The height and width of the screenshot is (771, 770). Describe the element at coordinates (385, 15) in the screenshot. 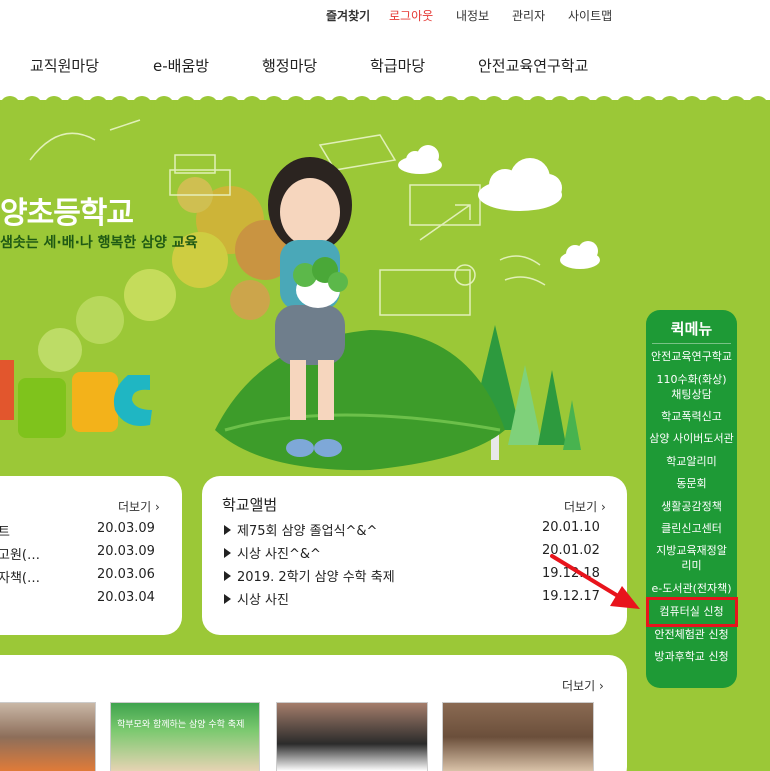

I see `utility-bar: 즐겨찾기 로그아웃 내정보 관리자 사이트맵` at that location.